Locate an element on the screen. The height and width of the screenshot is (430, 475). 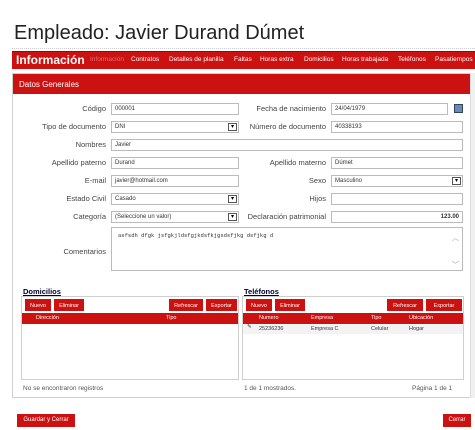
declaracion-patrimonial-field: 123.00 is located at coordinates (397, 217).